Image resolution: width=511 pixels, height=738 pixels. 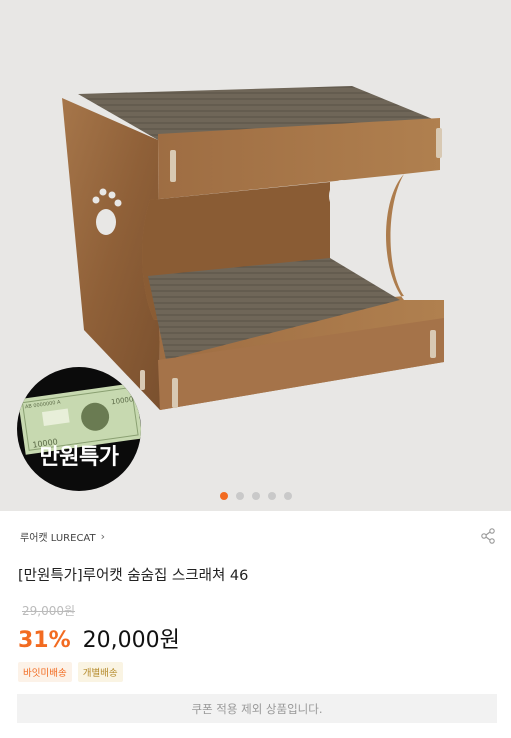 I want to click on sale-price: 20,000원, so click(x=131, y=640).